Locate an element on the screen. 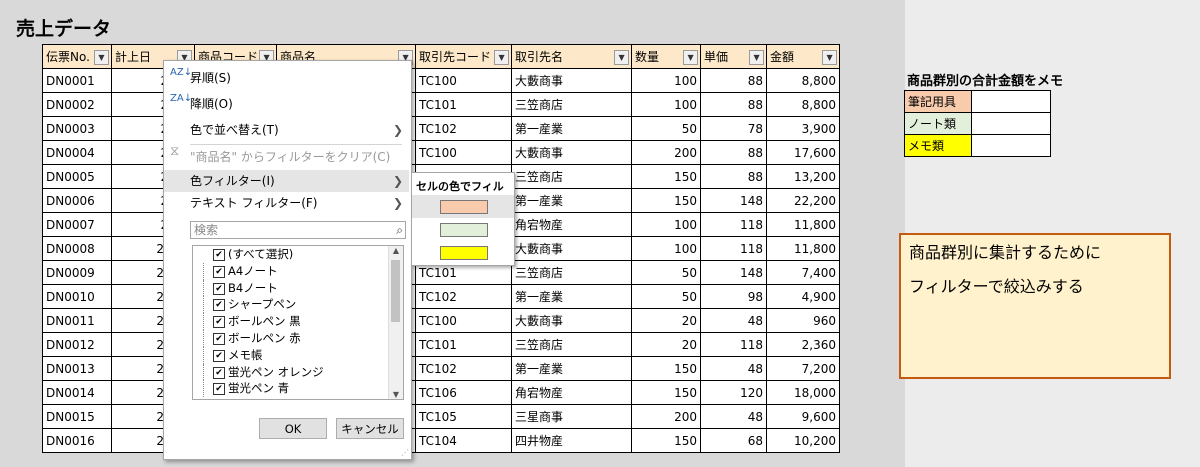 Image resolution: width=1200 pixels, height=467 pixels. table-cell: 13,200 is located at coordinates (803, 176).